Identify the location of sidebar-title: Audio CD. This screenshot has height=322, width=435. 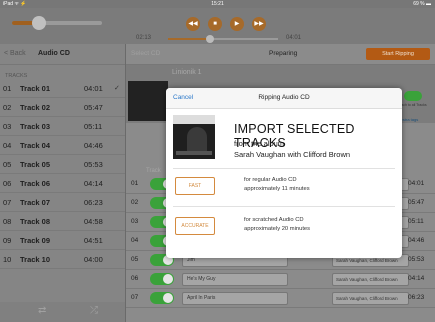
(54, 53).